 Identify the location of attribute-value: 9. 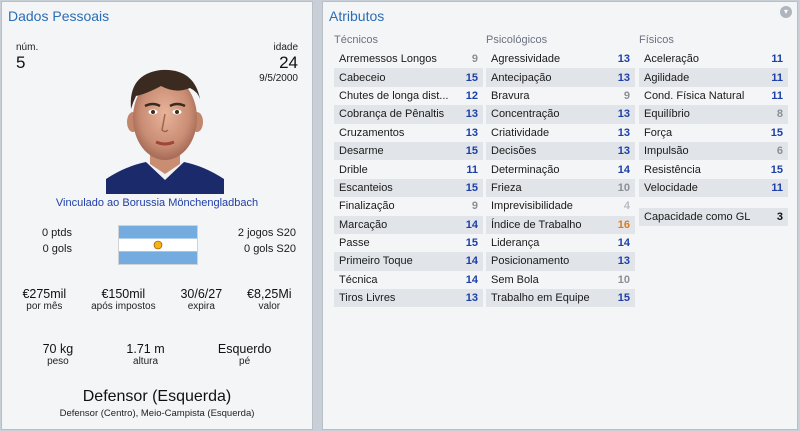
(474, 59).